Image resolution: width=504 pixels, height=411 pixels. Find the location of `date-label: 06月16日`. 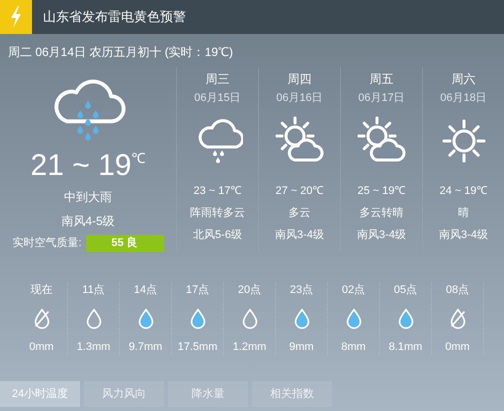

date-label: 06月16日 is located at coordinates (299, 98).